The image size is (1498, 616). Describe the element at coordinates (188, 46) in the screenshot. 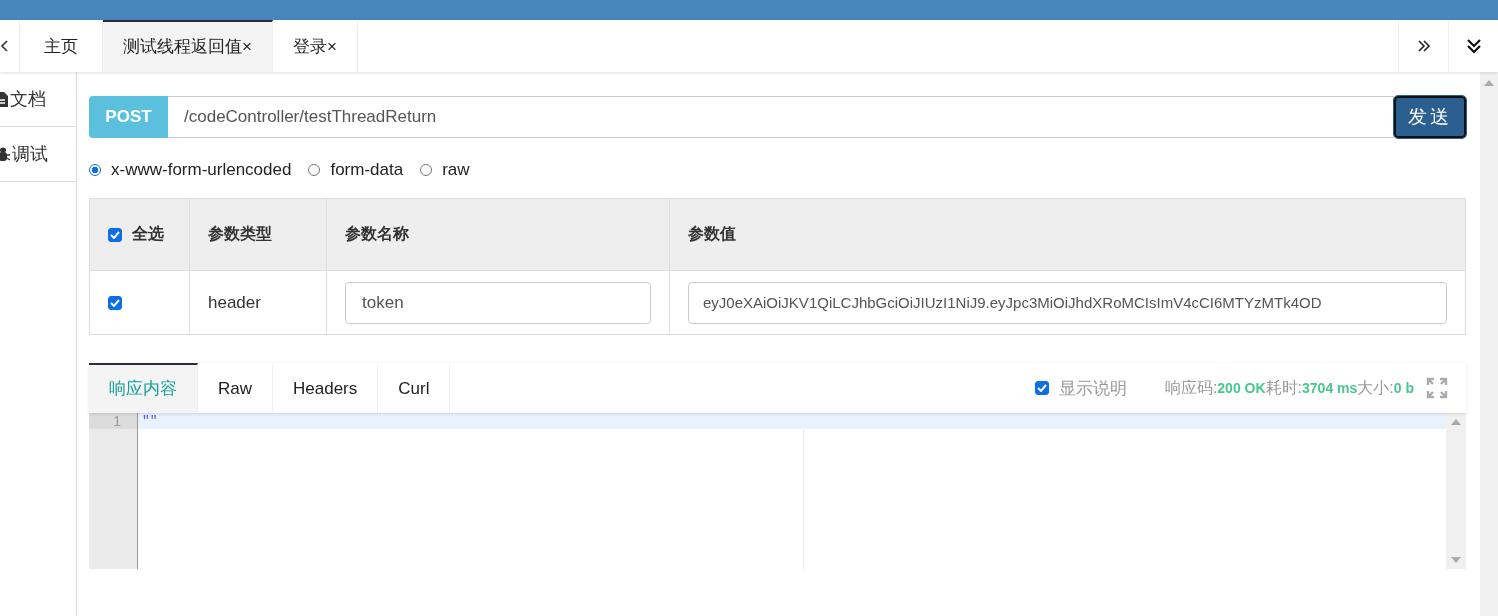

I see `tab: 测试线程返回值×` at that location.